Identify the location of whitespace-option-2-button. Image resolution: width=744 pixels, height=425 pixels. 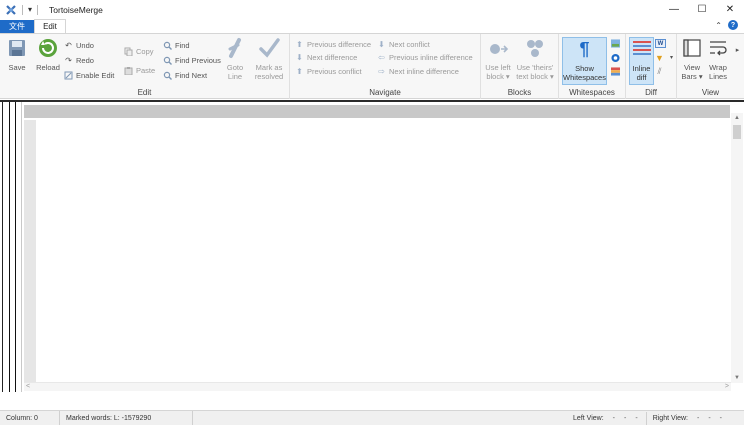
(617, 57).